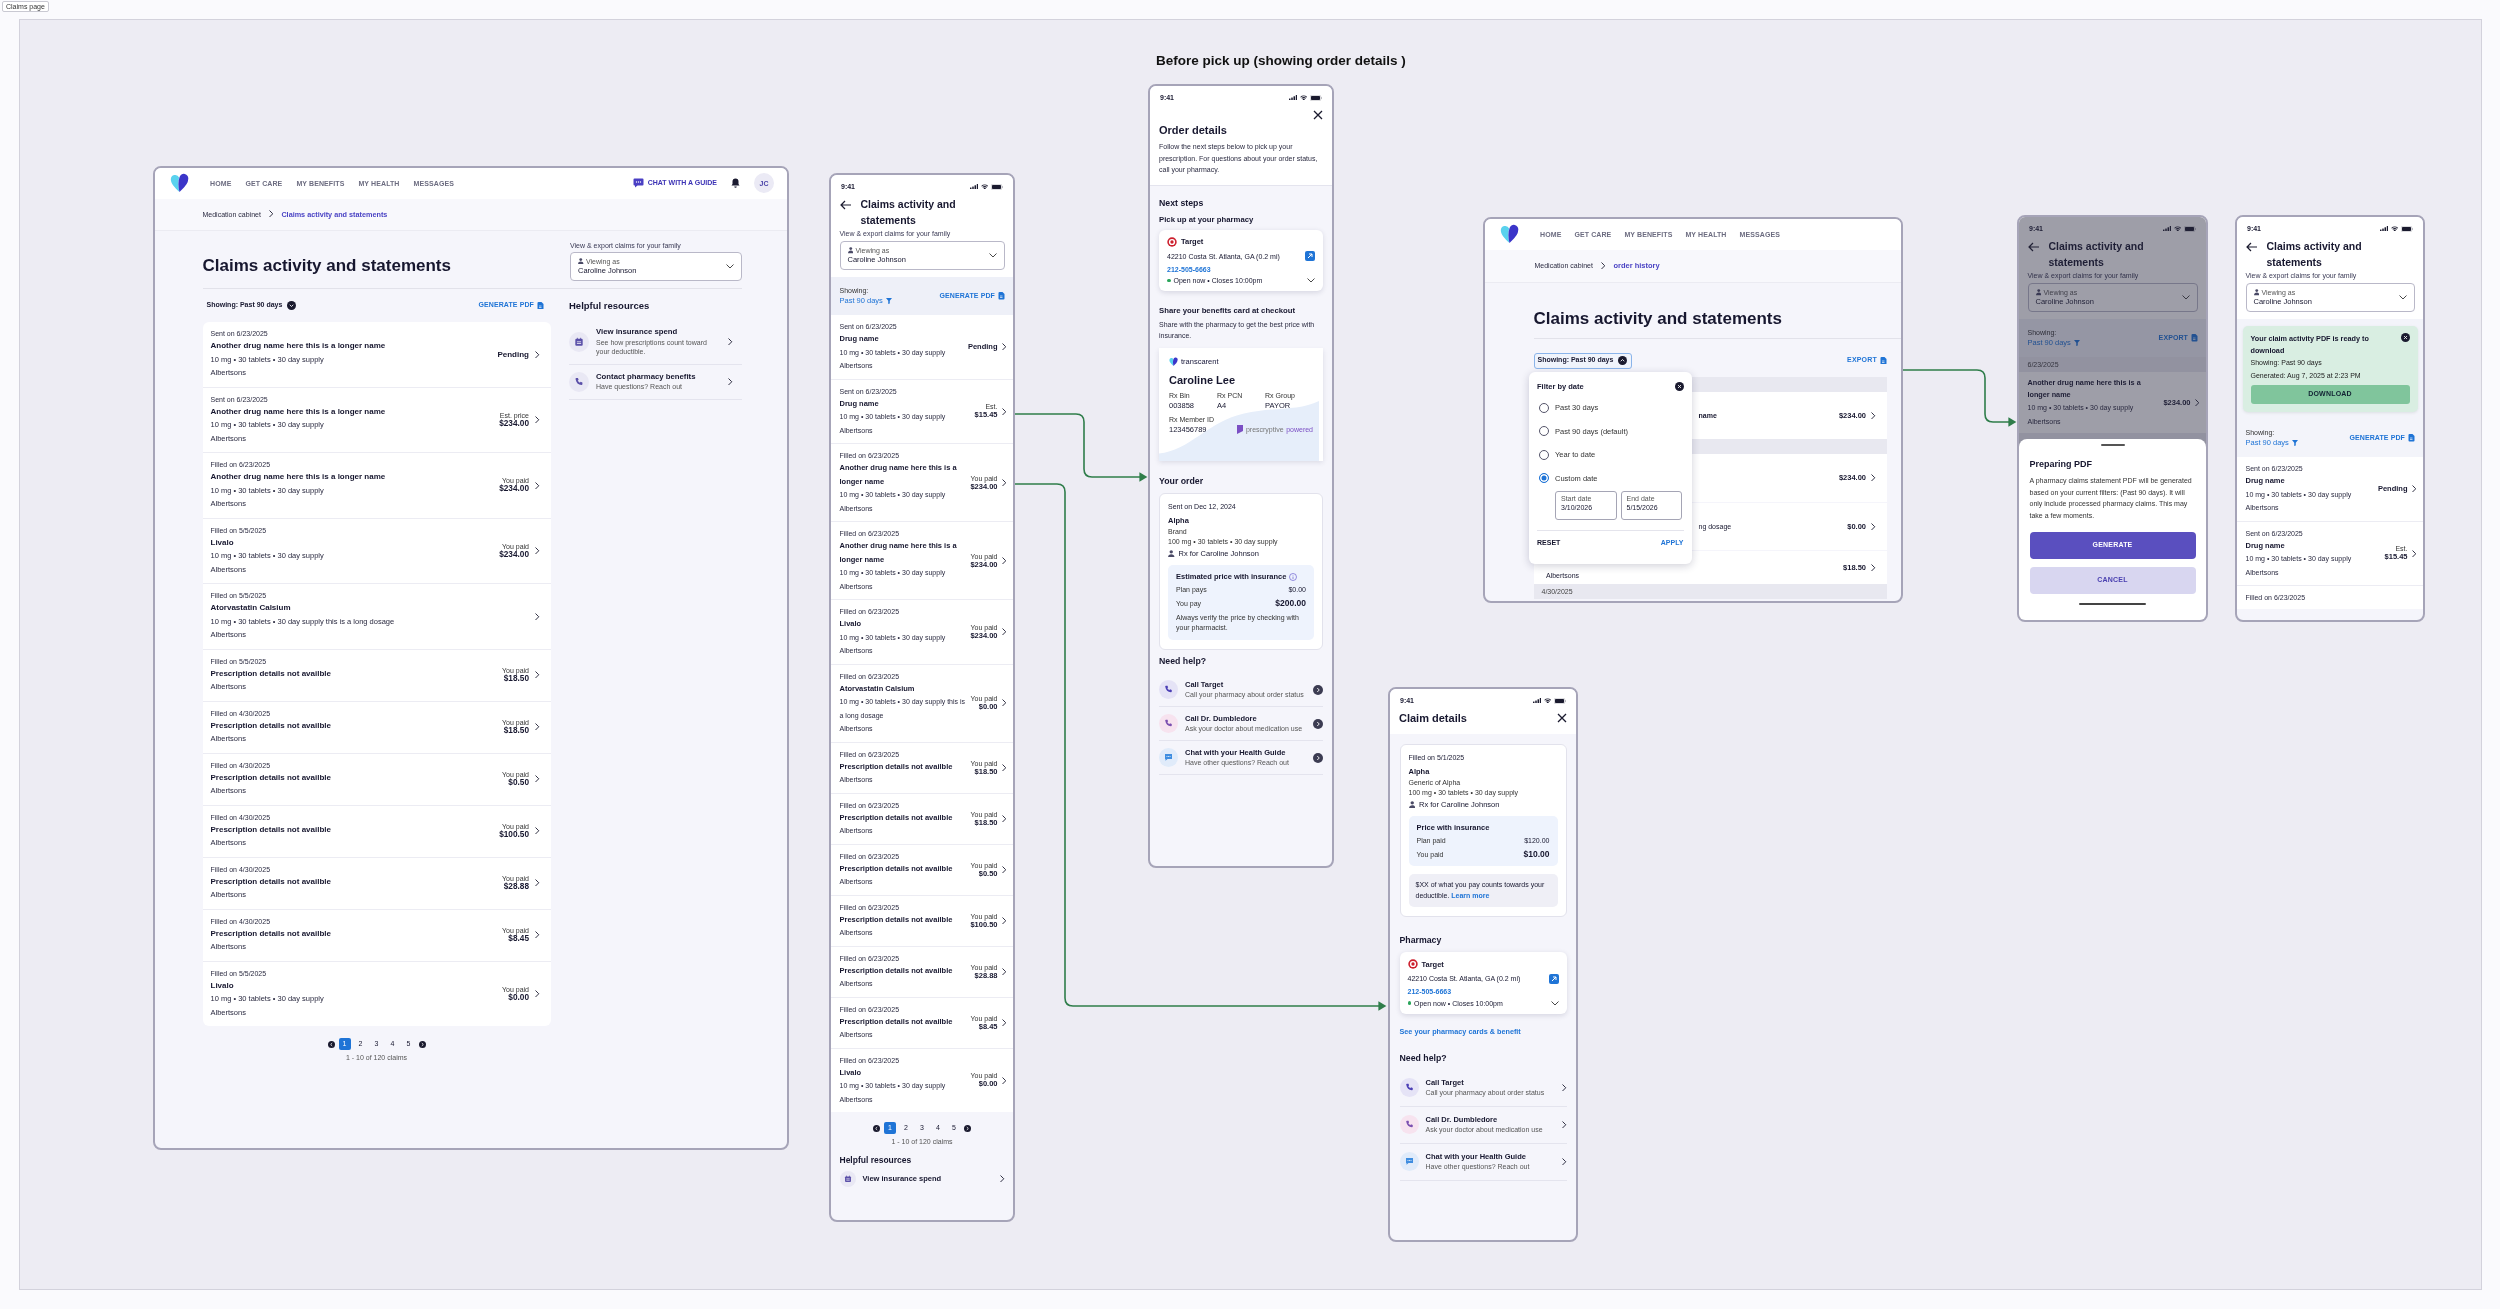  What do you see at coordinates (888, 300) in the screenshot?
I see `filter-icon` at bounding box center [888, 300].